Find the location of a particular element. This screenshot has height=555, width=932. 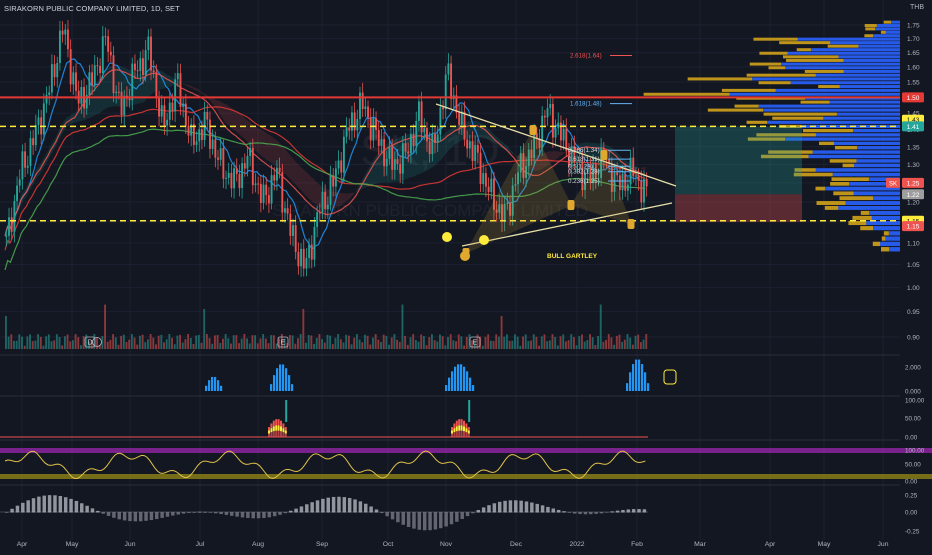

y-tick-label: 0.95 is located at coordinates (913, 312).